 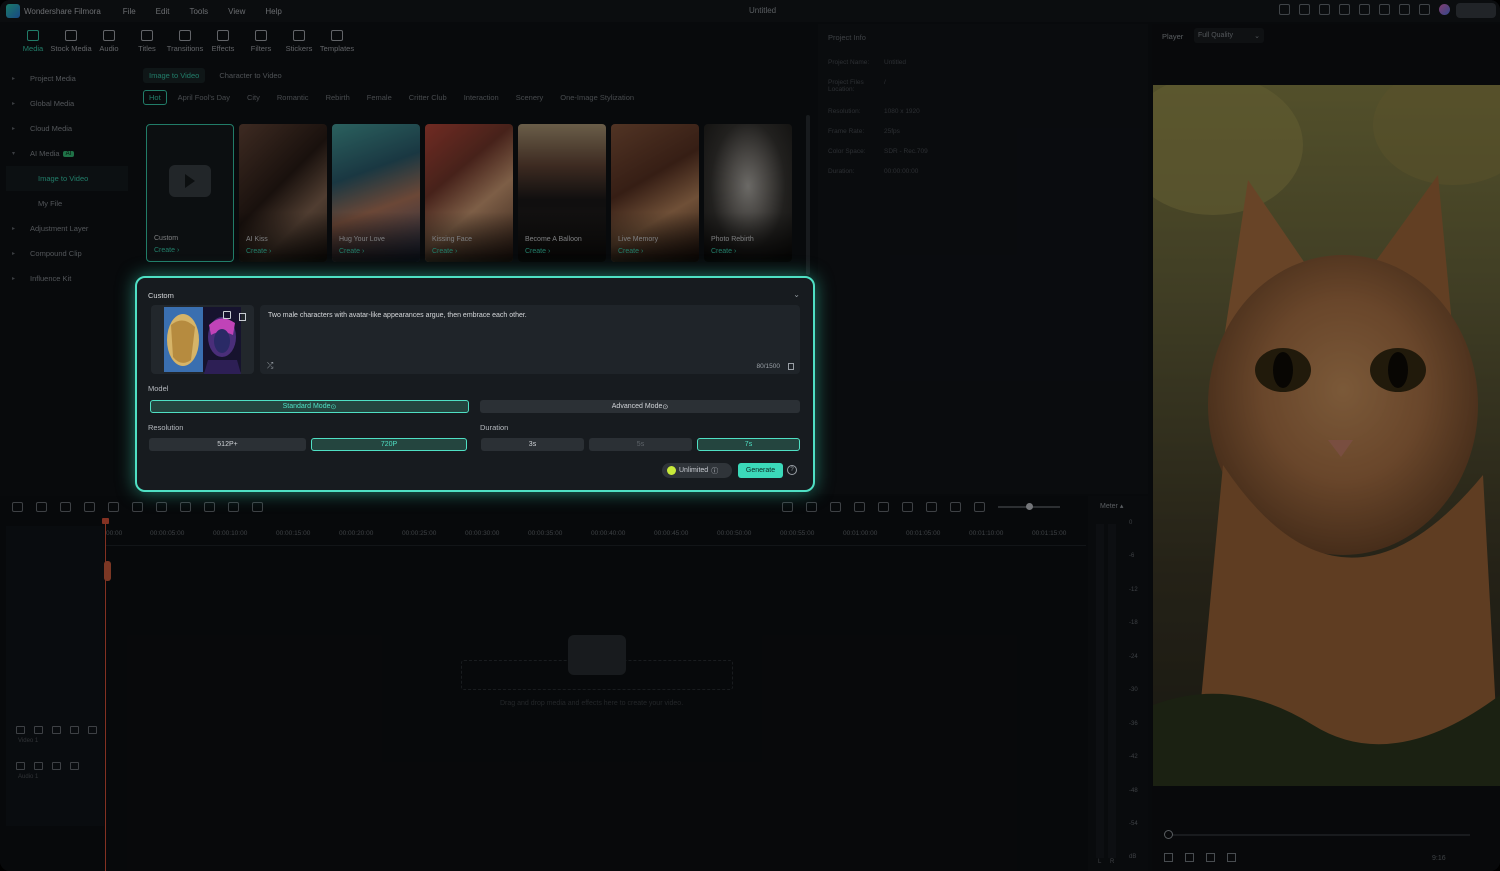 What do you see at coordinates (791, 366) in the screenshot?
I see `clear-icon` at bounding box center [791, 366].